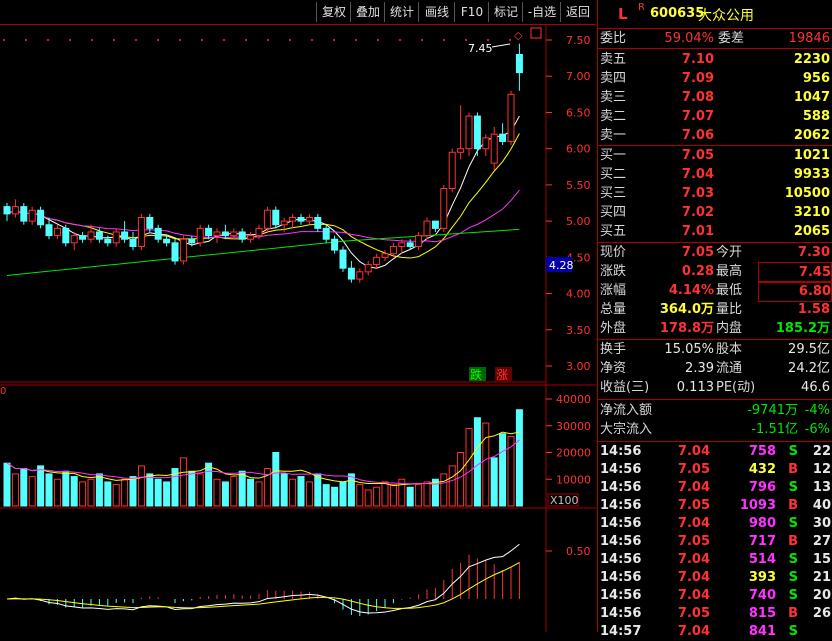 The height and width of the screenshot is (641, 832). Describe the element at coordinates (578, 294) in the screenshot. I see `price-axis-label: 4.00` at that location.